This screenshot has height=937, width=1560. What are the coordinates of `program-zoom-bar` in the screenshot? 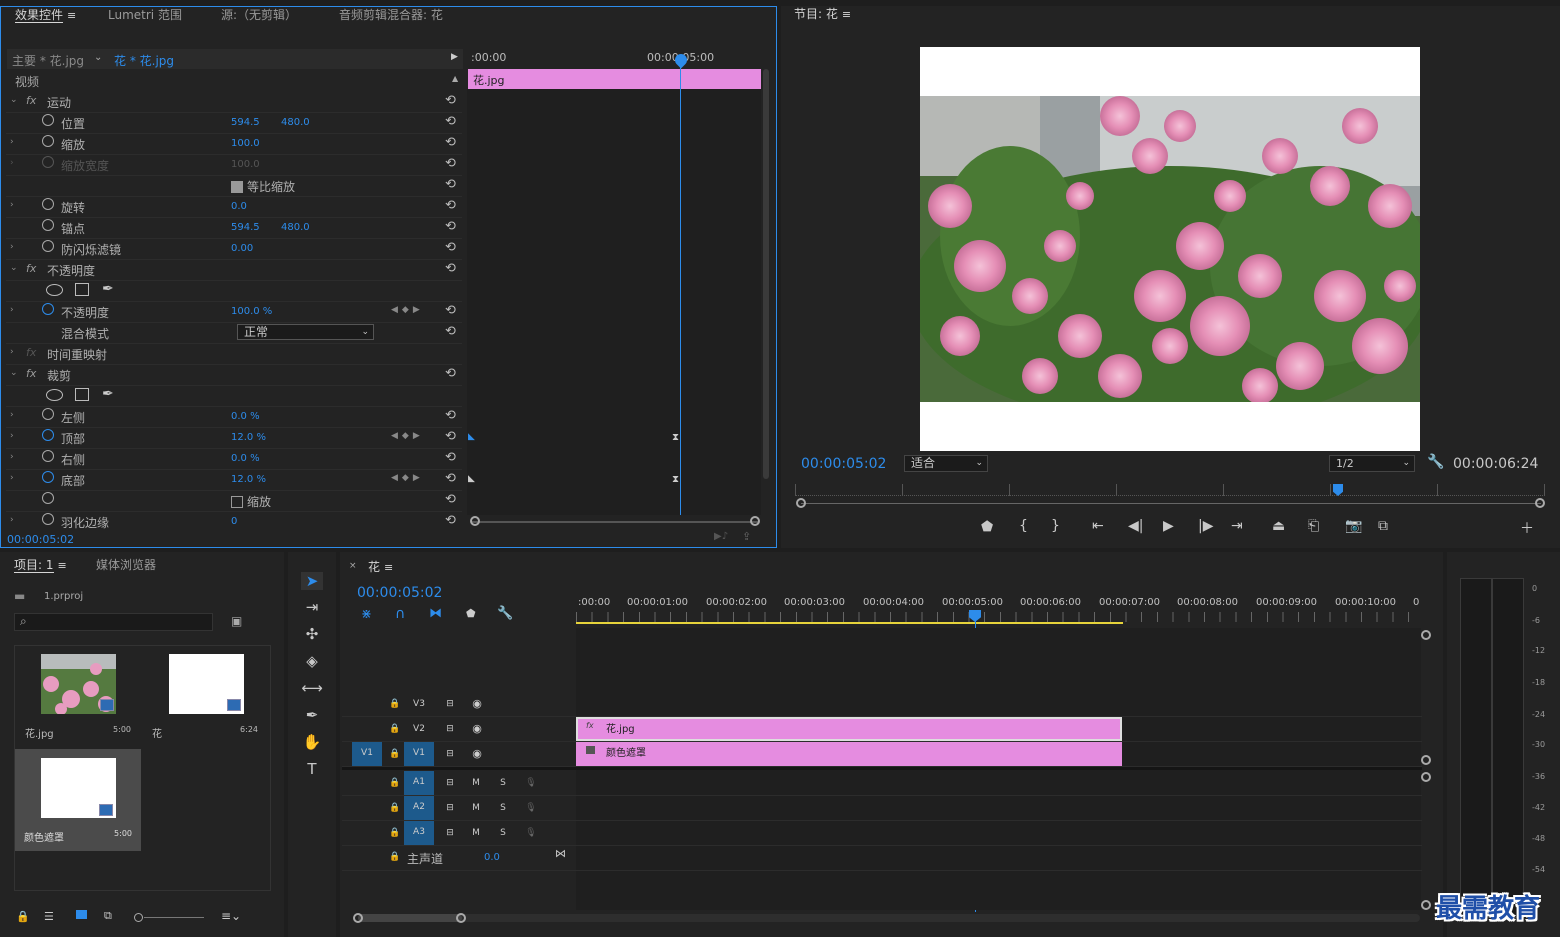 It's located at (1171, 503).